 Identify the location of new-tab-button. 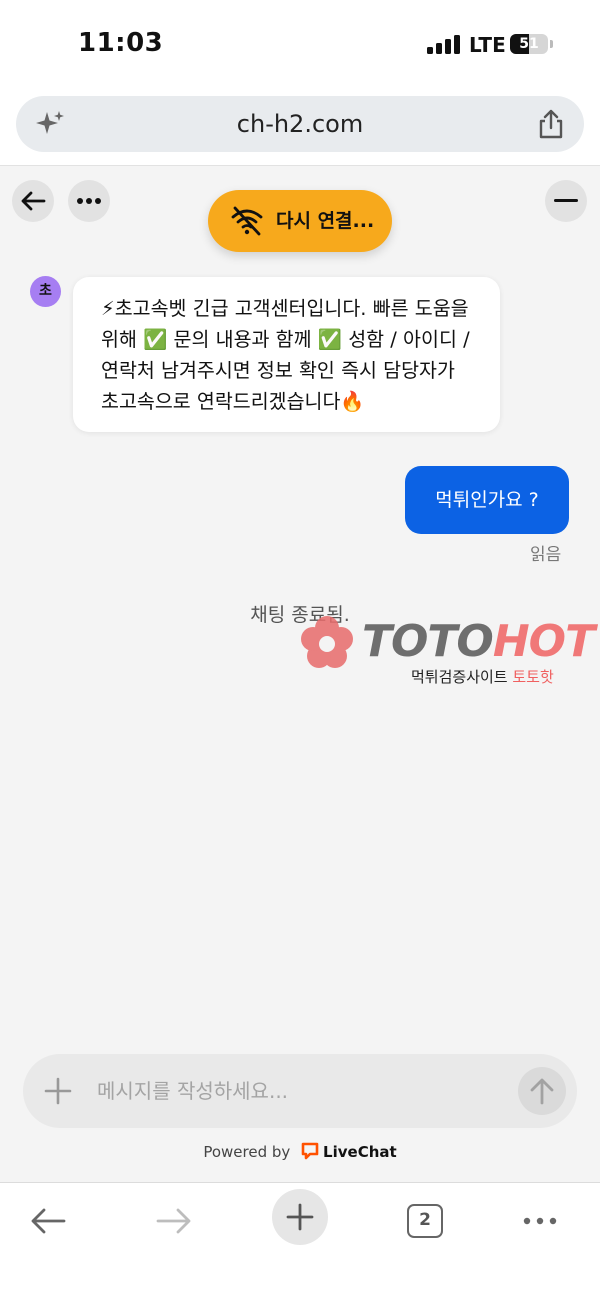
(300, 1217).